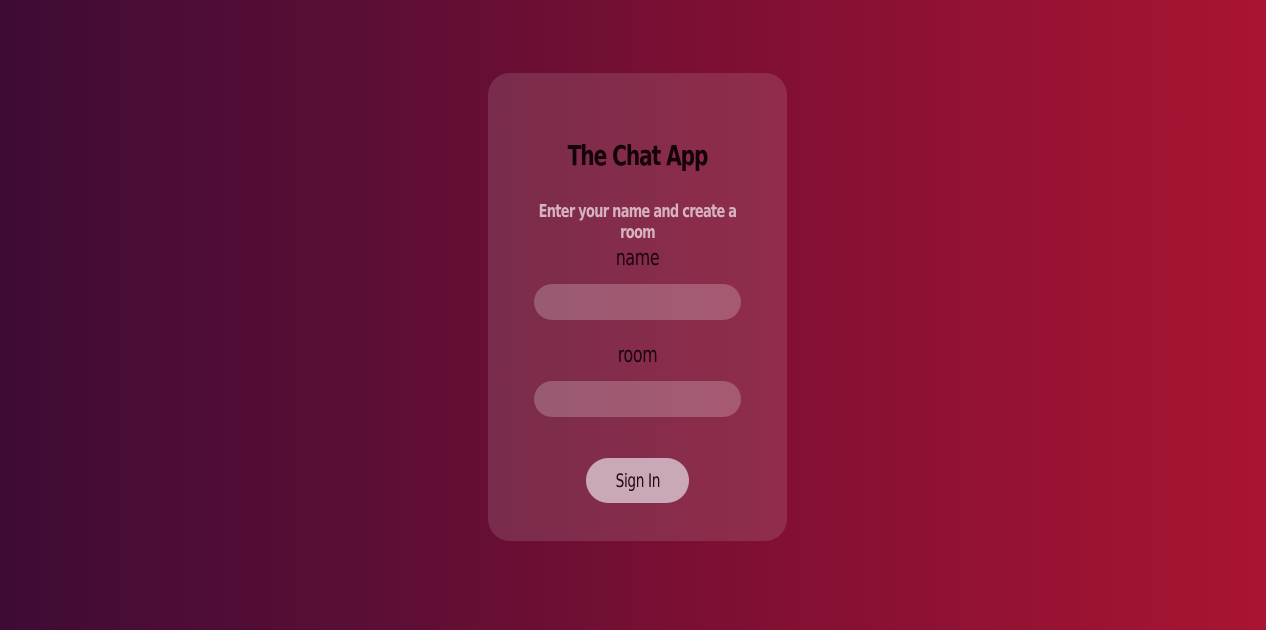  What do you see at coordinates (637, 222) in the screenshot?
I see `page-subtitle: Enter your name and create a room` at bounding box center [637, 222].